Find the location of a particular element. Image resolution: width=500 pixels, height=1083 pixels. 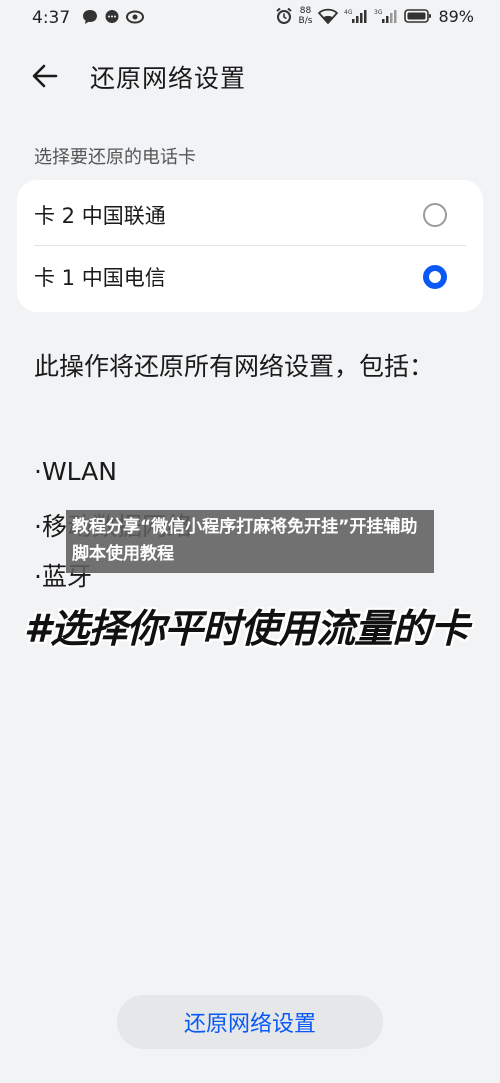

reset-description: 此操作将还原所有网络设置，包括： is located at coordinates (234, 366).